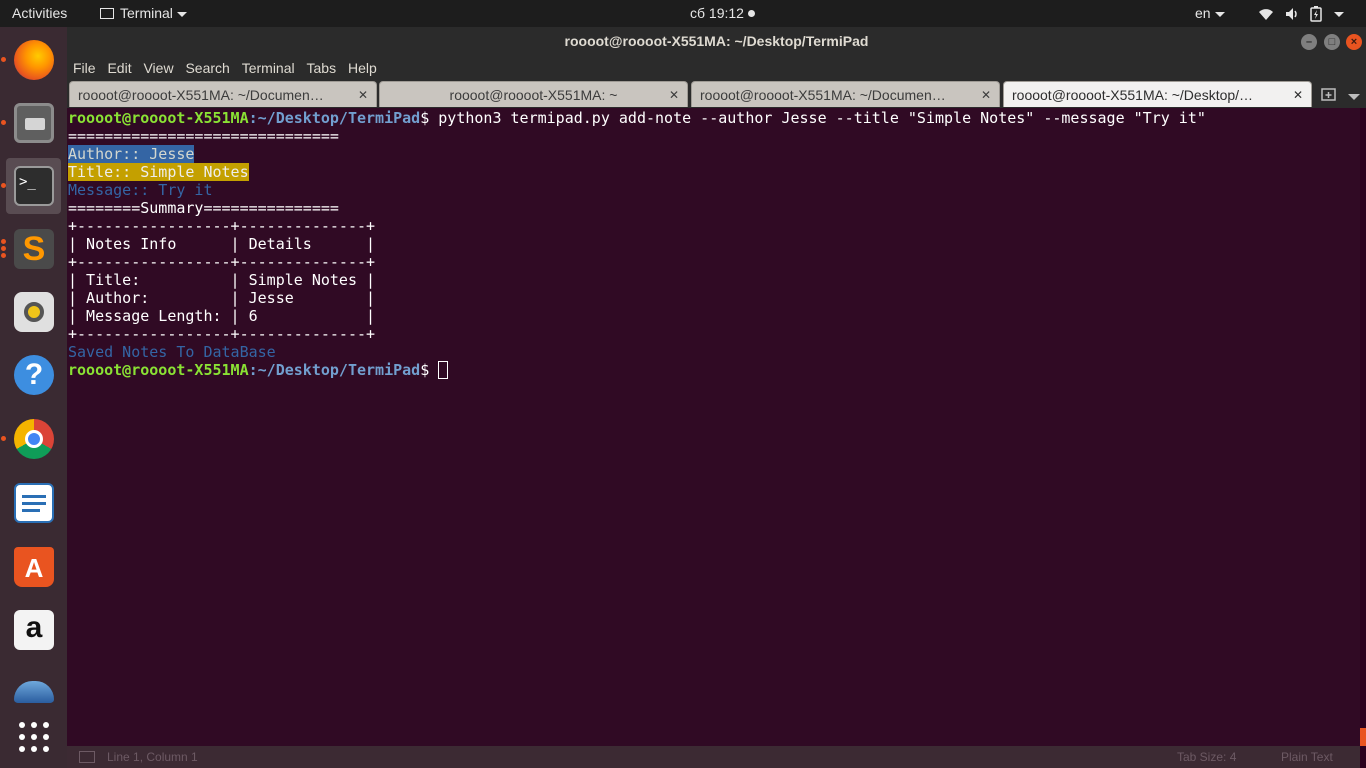 The image size is (1366, 768). Describe the element at coordinates (1203, 13) in the screenshot. I see `language-label: en` at that location.